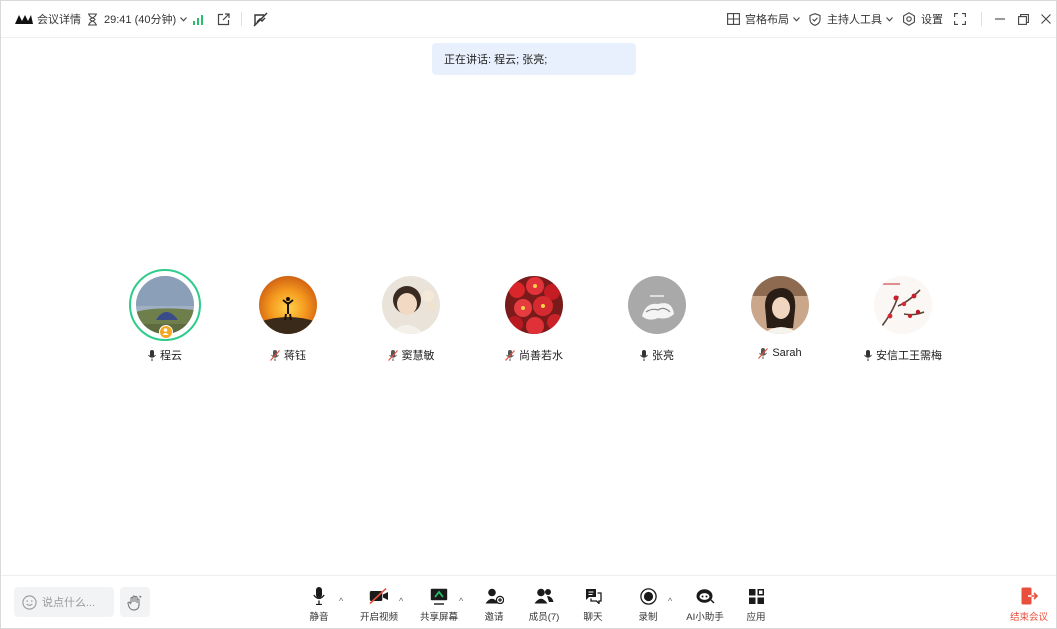  Describe the element at coordinates (378, 617) in the screenshot. I see `start-video-label: 开启视频` at that location.